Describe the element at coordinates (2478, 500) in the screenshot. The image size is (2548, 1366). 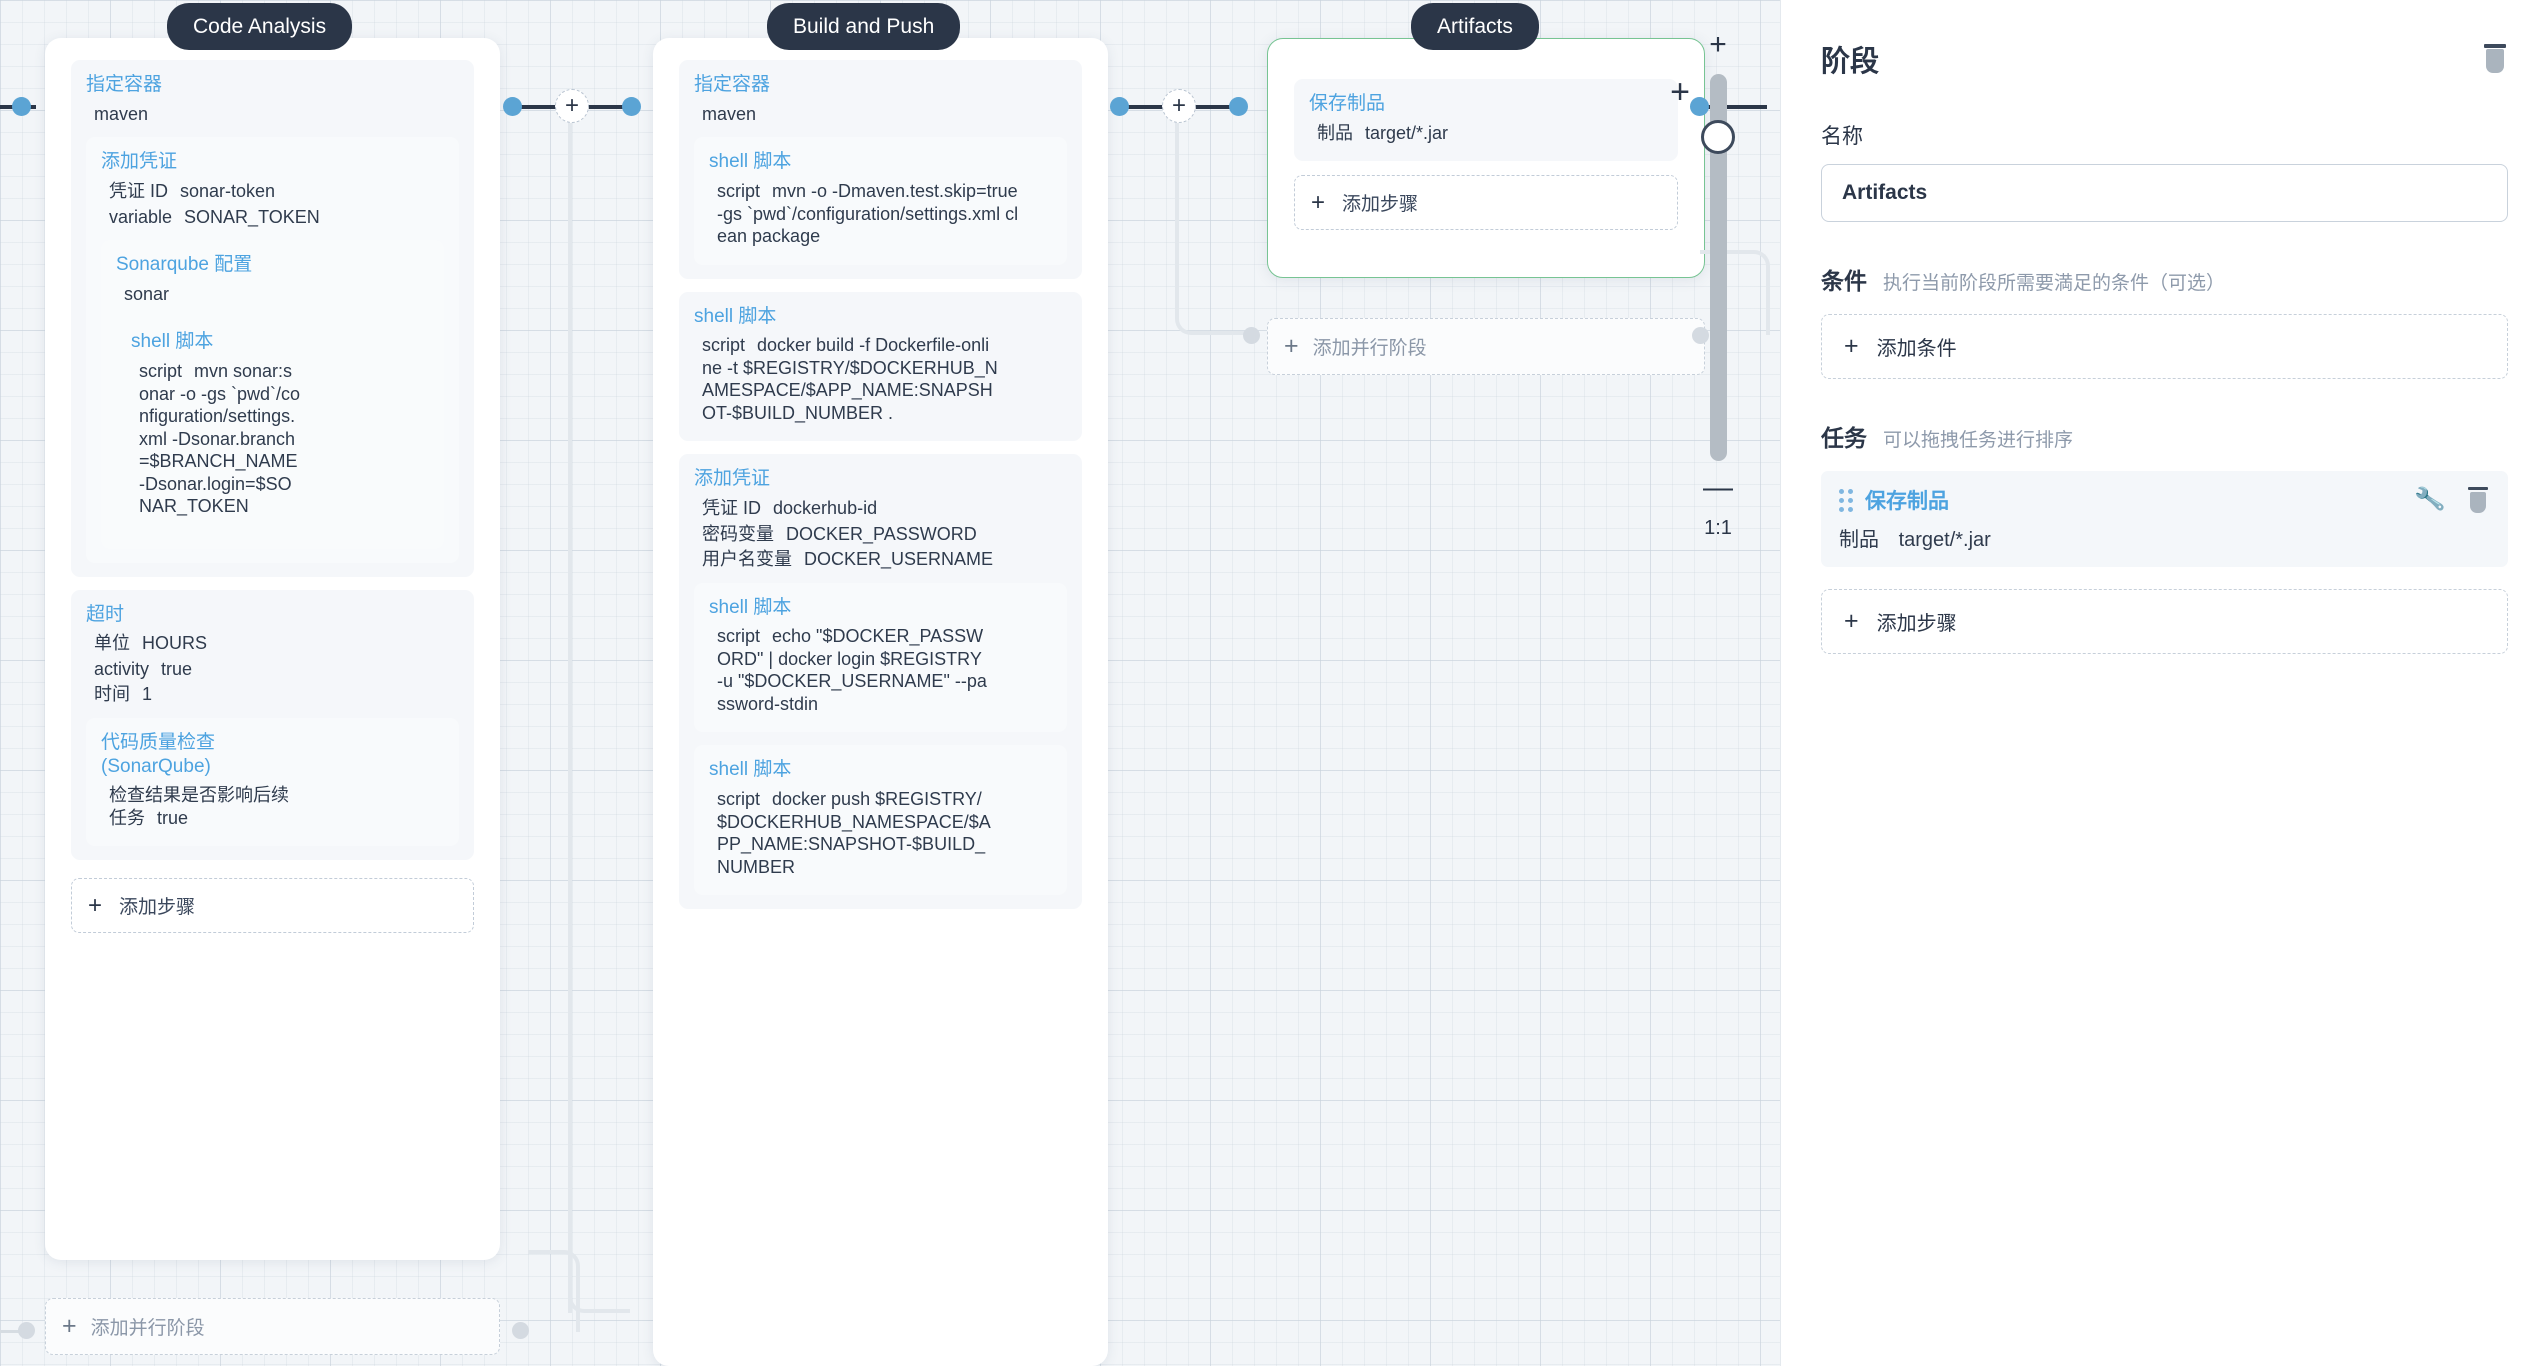
I see `delete-task-icon` at that location.